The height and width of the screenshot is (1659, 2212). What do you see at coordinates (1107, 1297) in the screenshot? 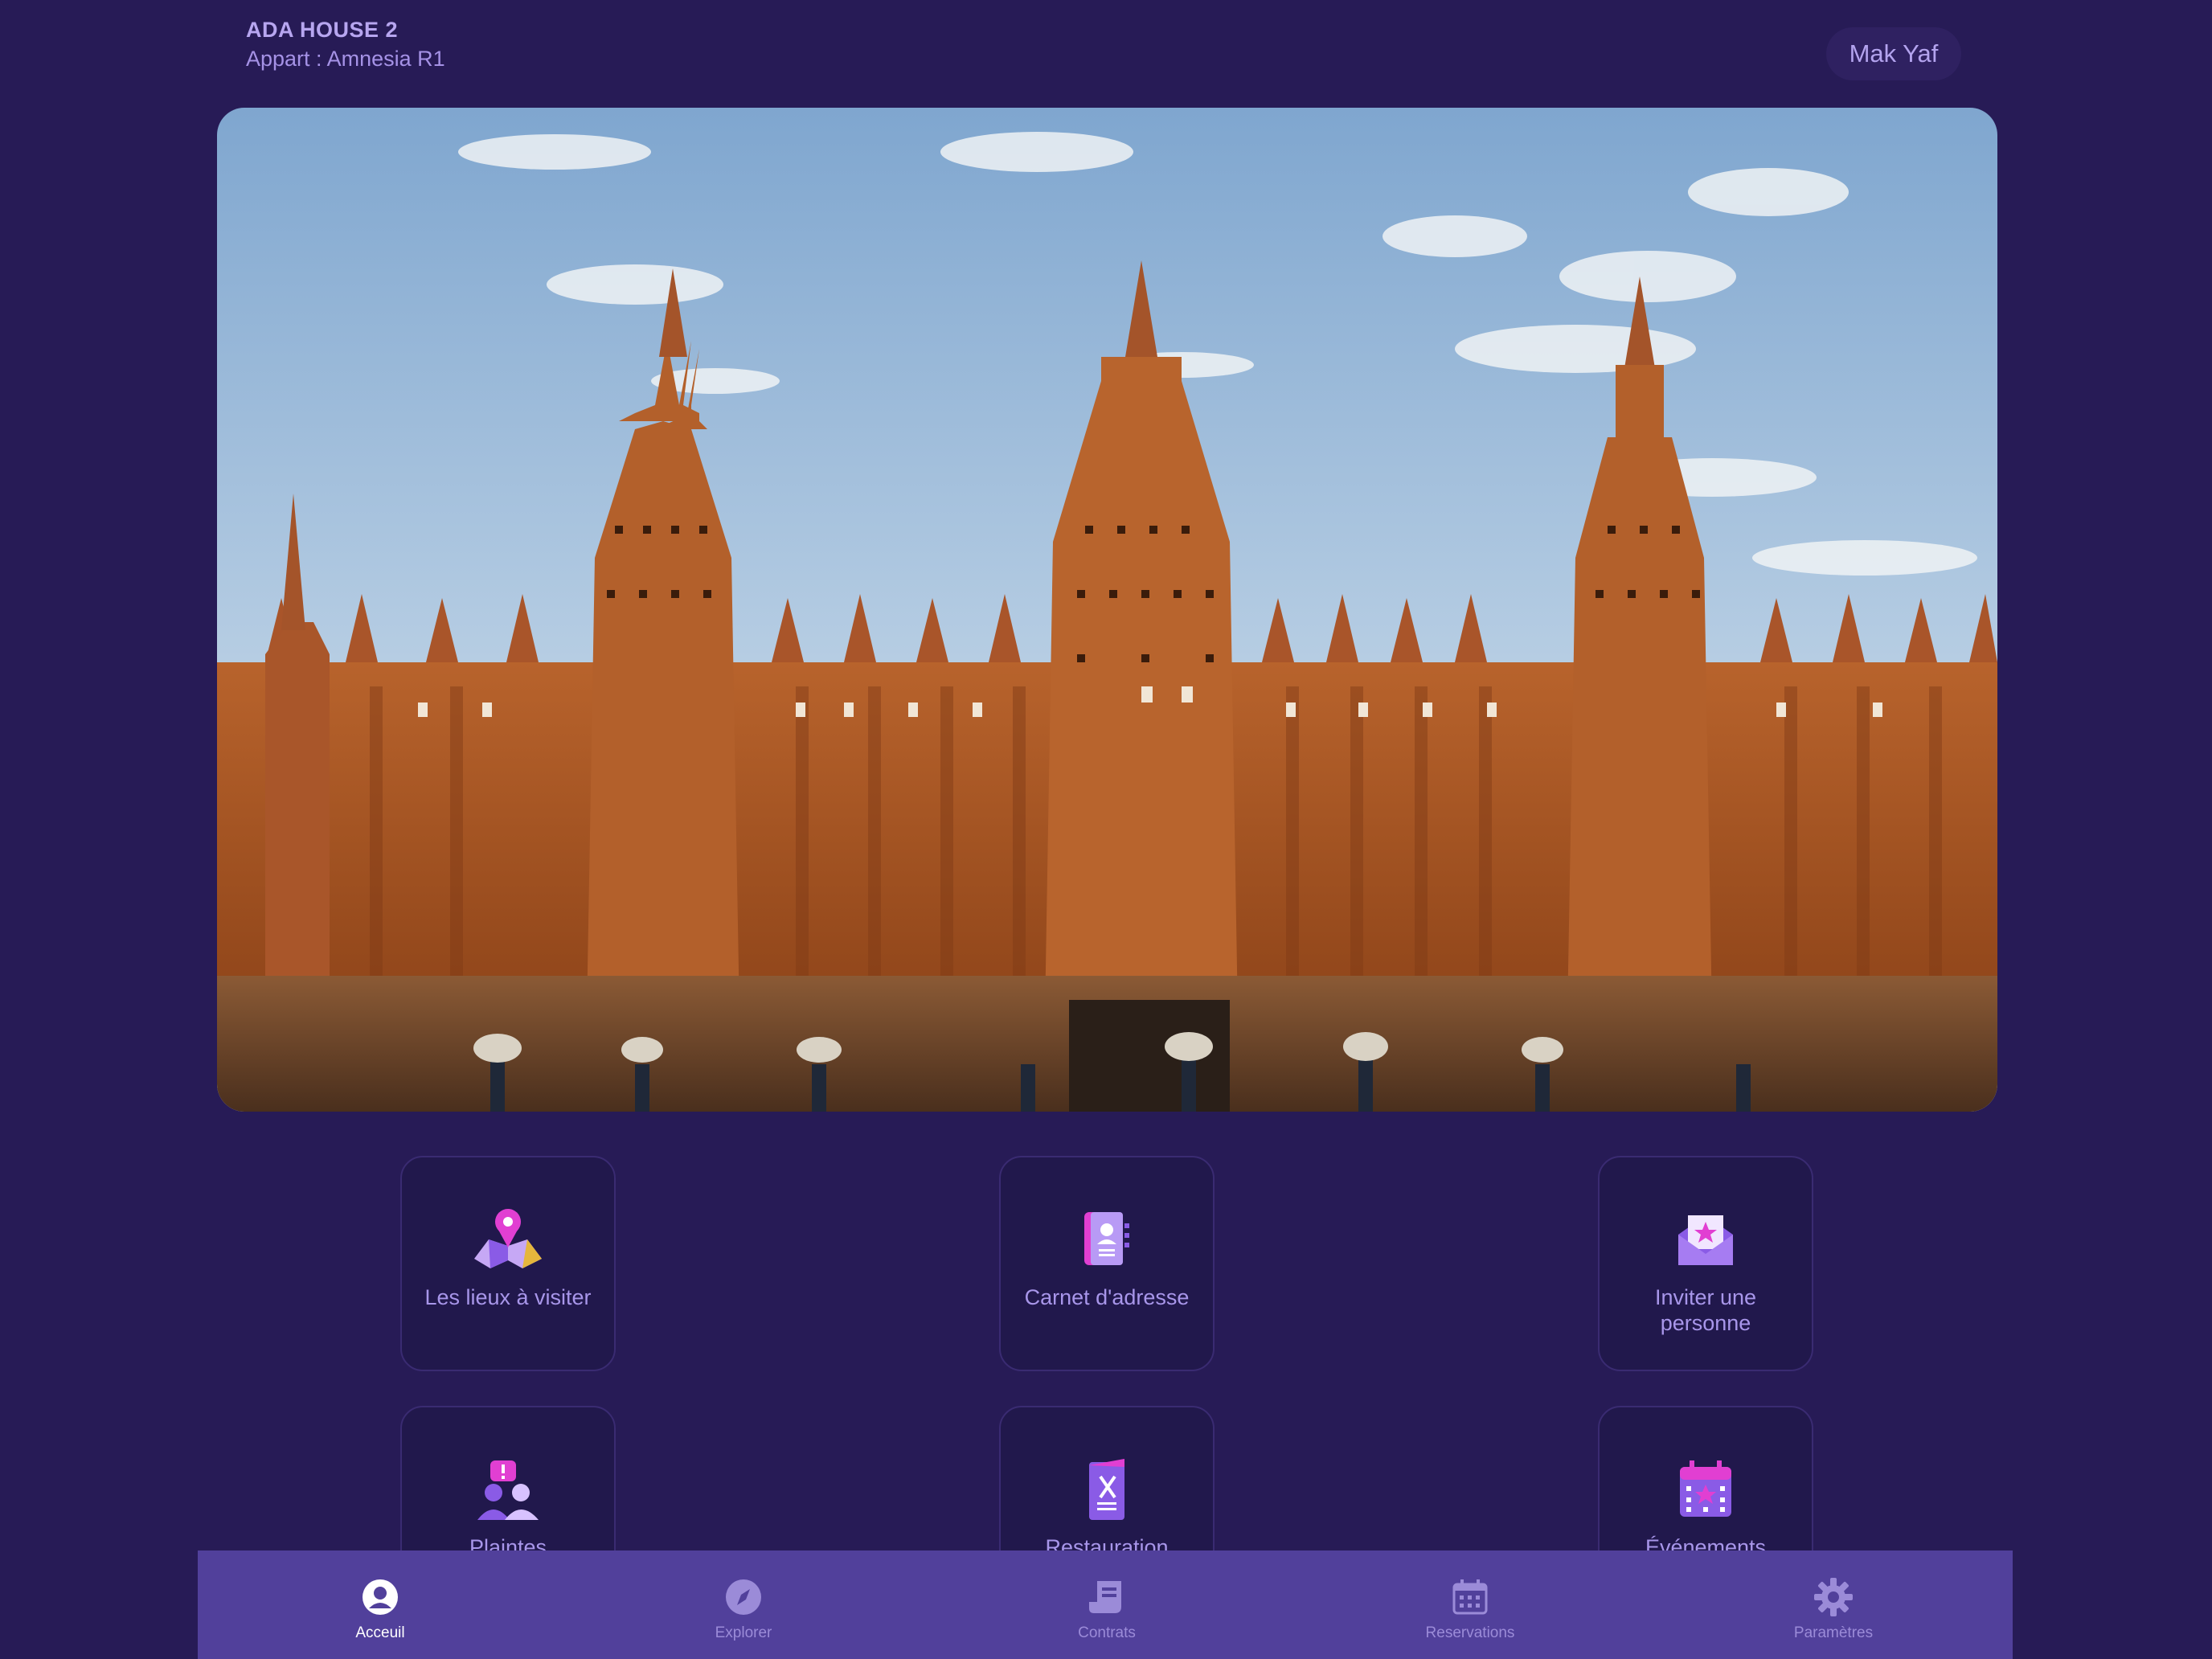
I see `tile-label: Carnet d'adresse` at bounding box center [1107, 1297].